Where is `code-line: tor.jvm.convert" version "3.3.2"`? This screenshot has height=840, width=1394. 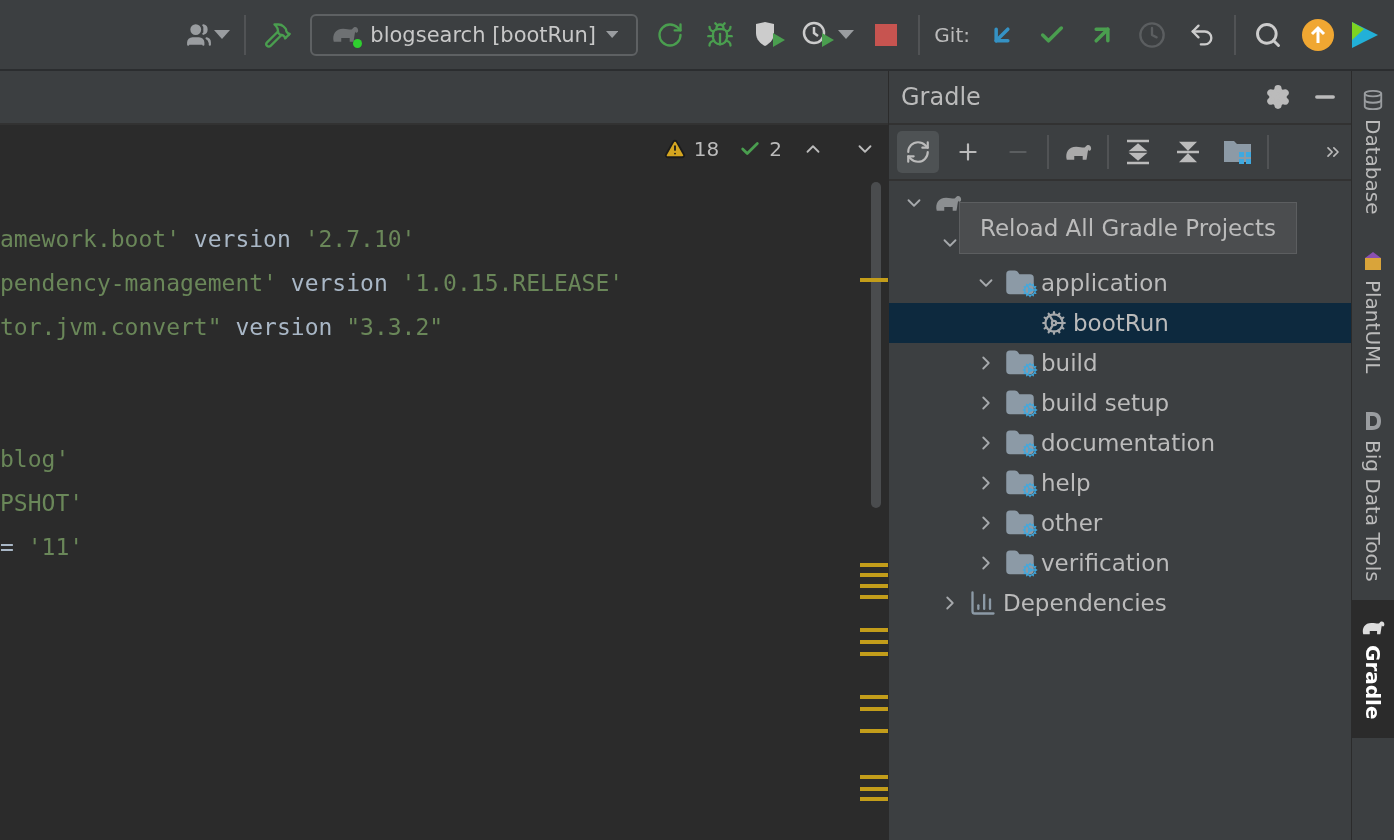 code-line: tor.jvm.convert" version "3.3.2" is located at coordinates (222, 327).